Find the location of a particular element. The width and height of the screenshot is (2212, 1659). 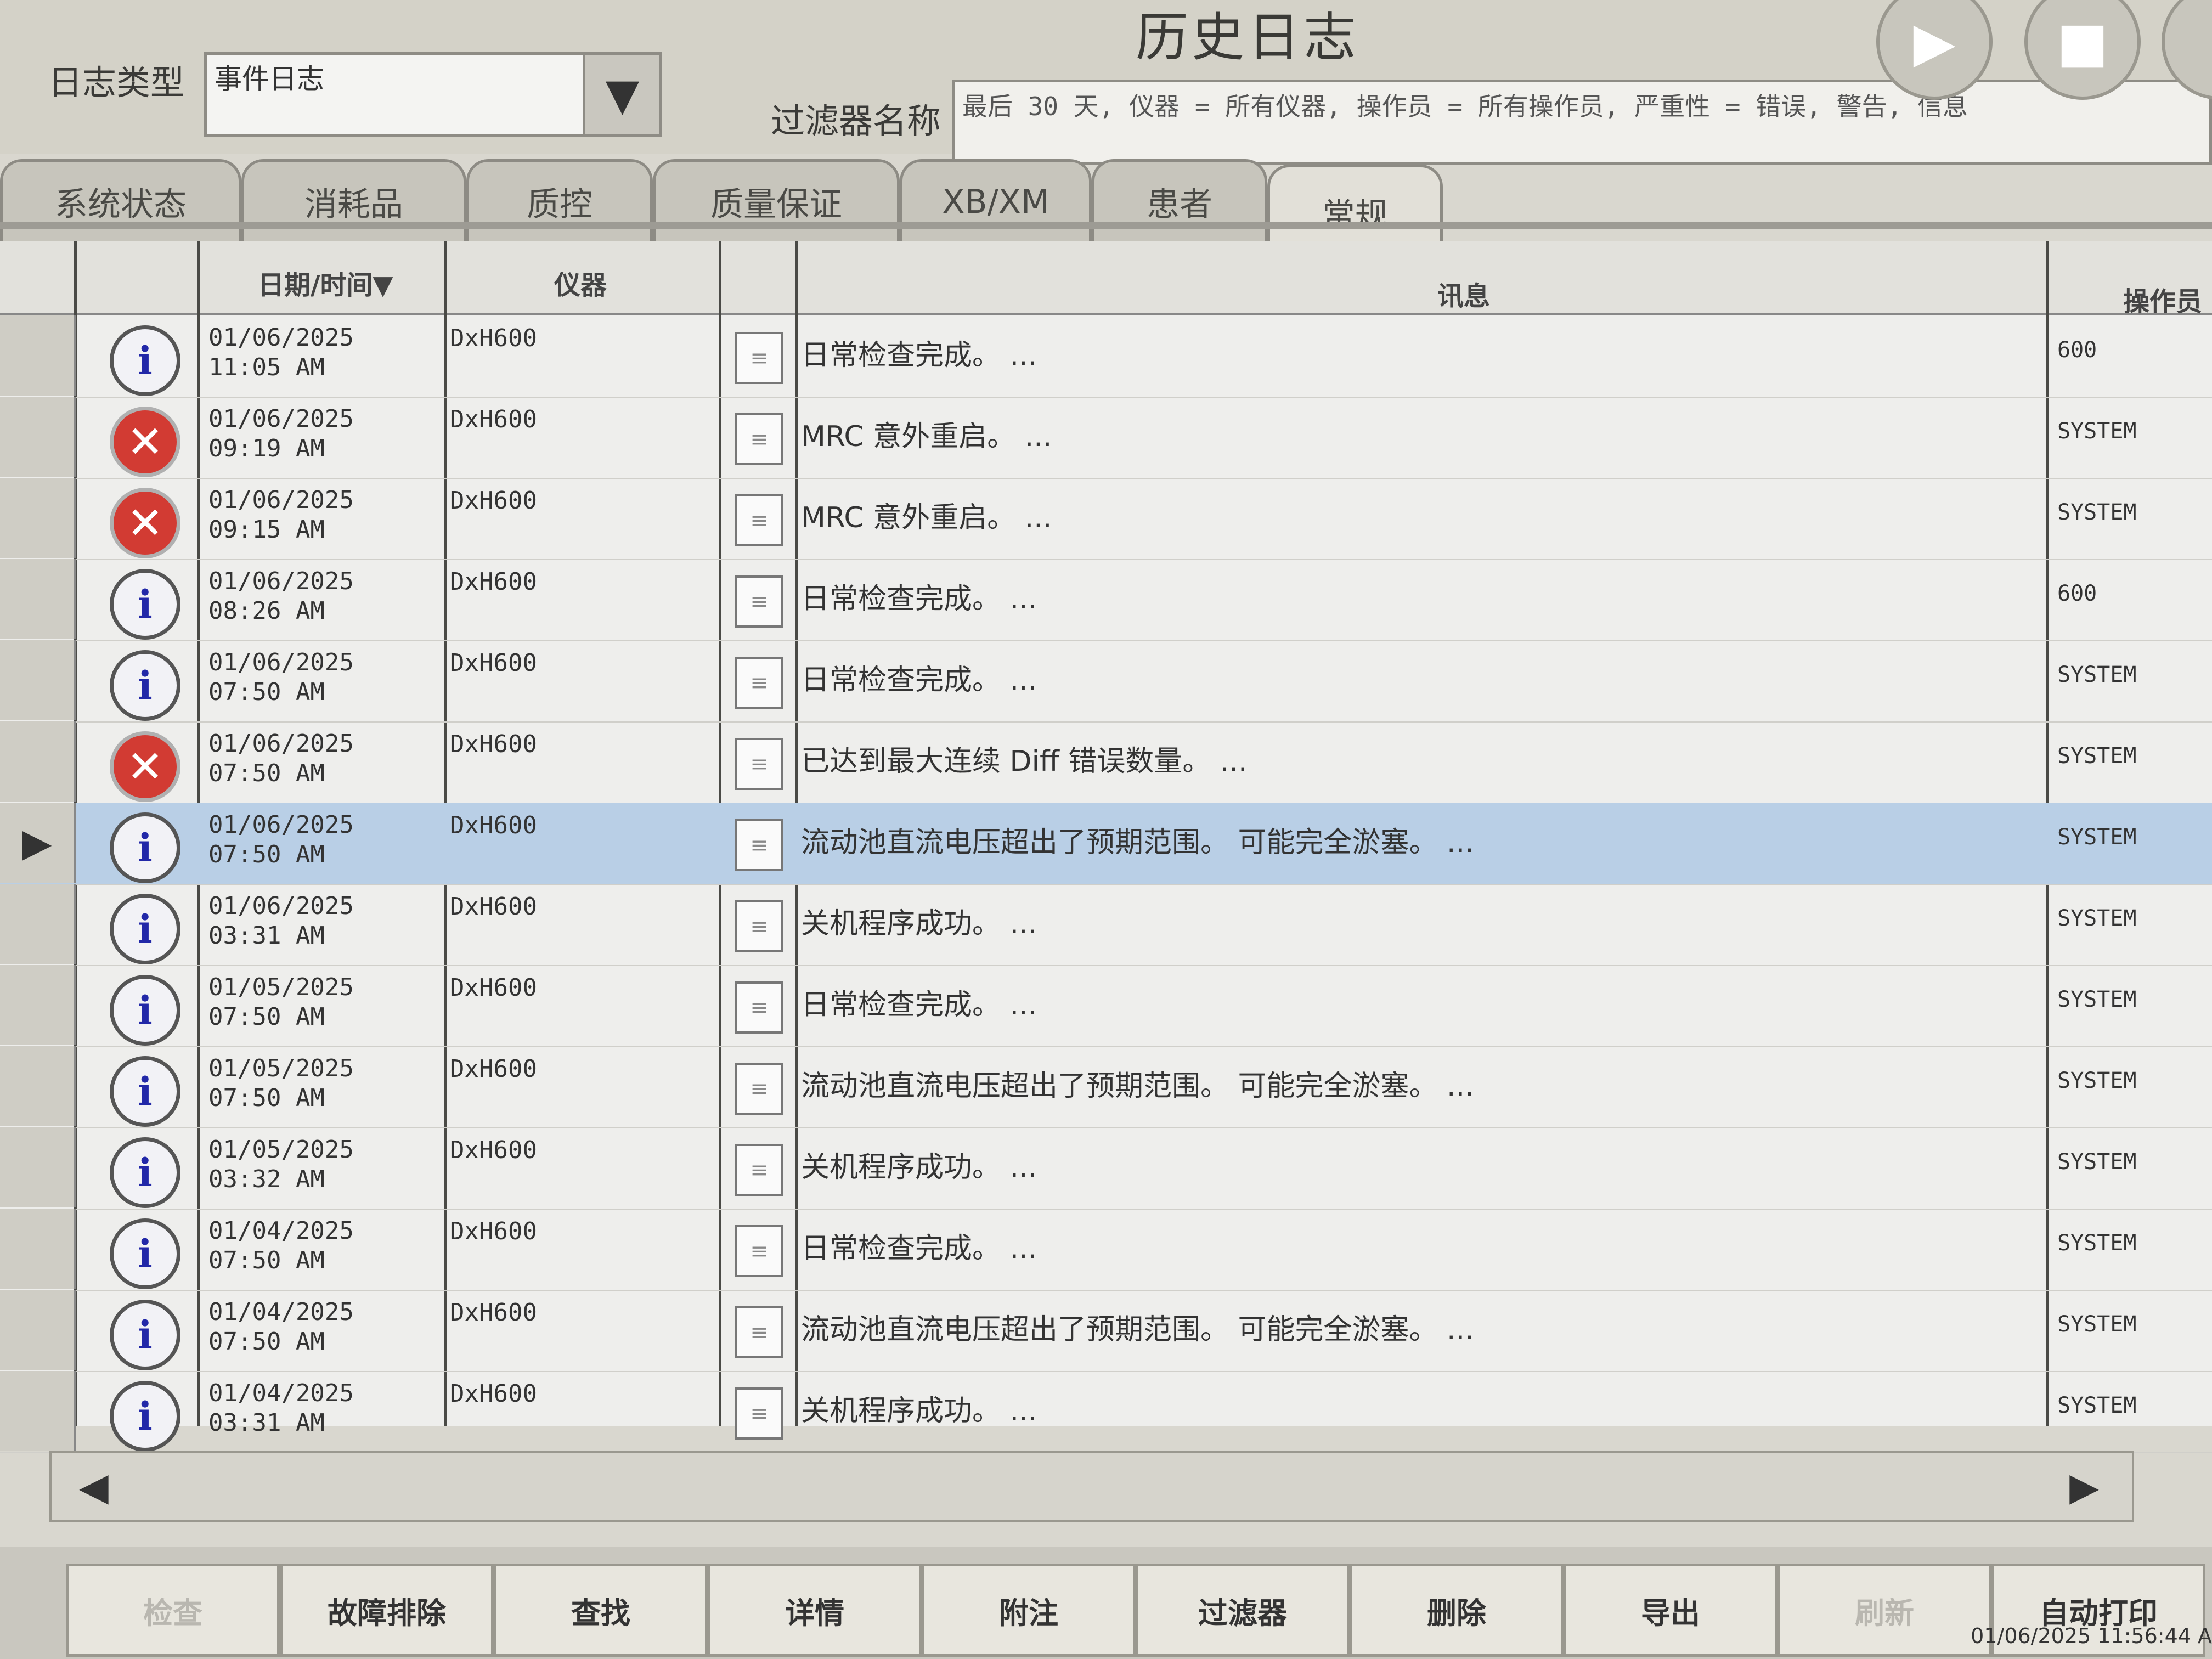

row-datetime: 01/06/2025 03:31 AM is located at coordinates (281, 921).